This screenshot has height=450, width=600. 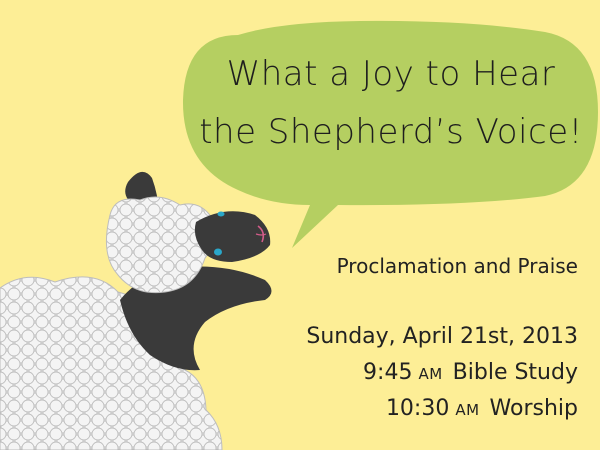 I want to click on event-date: Sunday, April 21st, 2013, so click(x=442, y=336).